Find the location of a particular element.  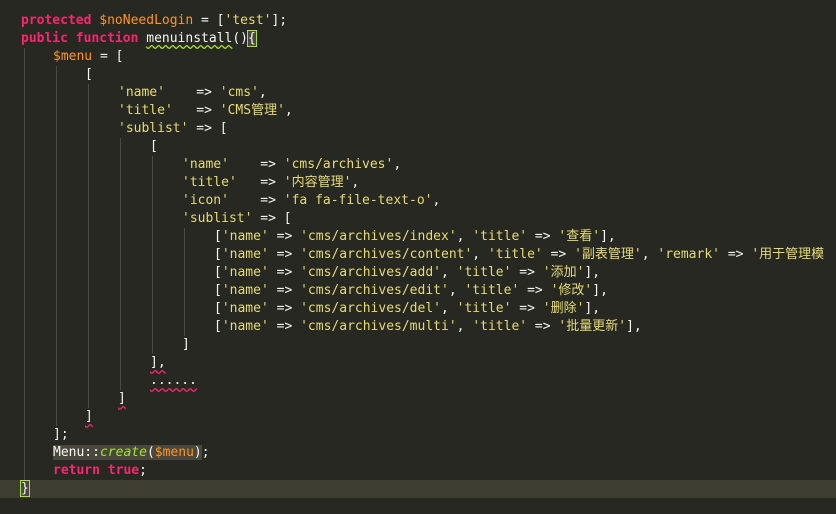

code-line-19: ] is located at coordinates (418, 345).